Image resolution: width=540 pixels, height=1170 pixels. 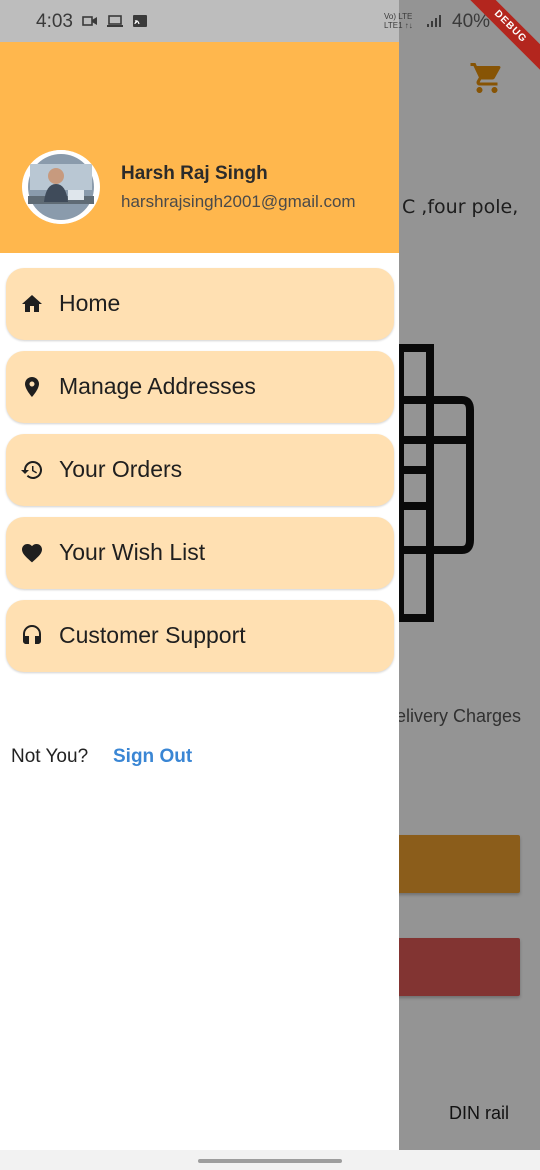 I want to click on menu-item-manage-addresses: Manage Addresses, so click(x=200, y=387).